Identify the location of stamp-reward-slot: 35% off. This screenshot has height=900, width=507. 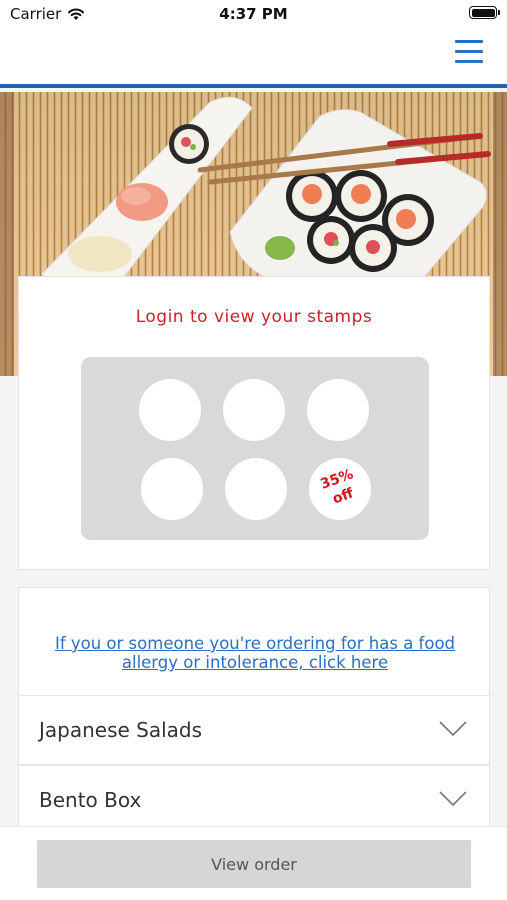
(340, 489).